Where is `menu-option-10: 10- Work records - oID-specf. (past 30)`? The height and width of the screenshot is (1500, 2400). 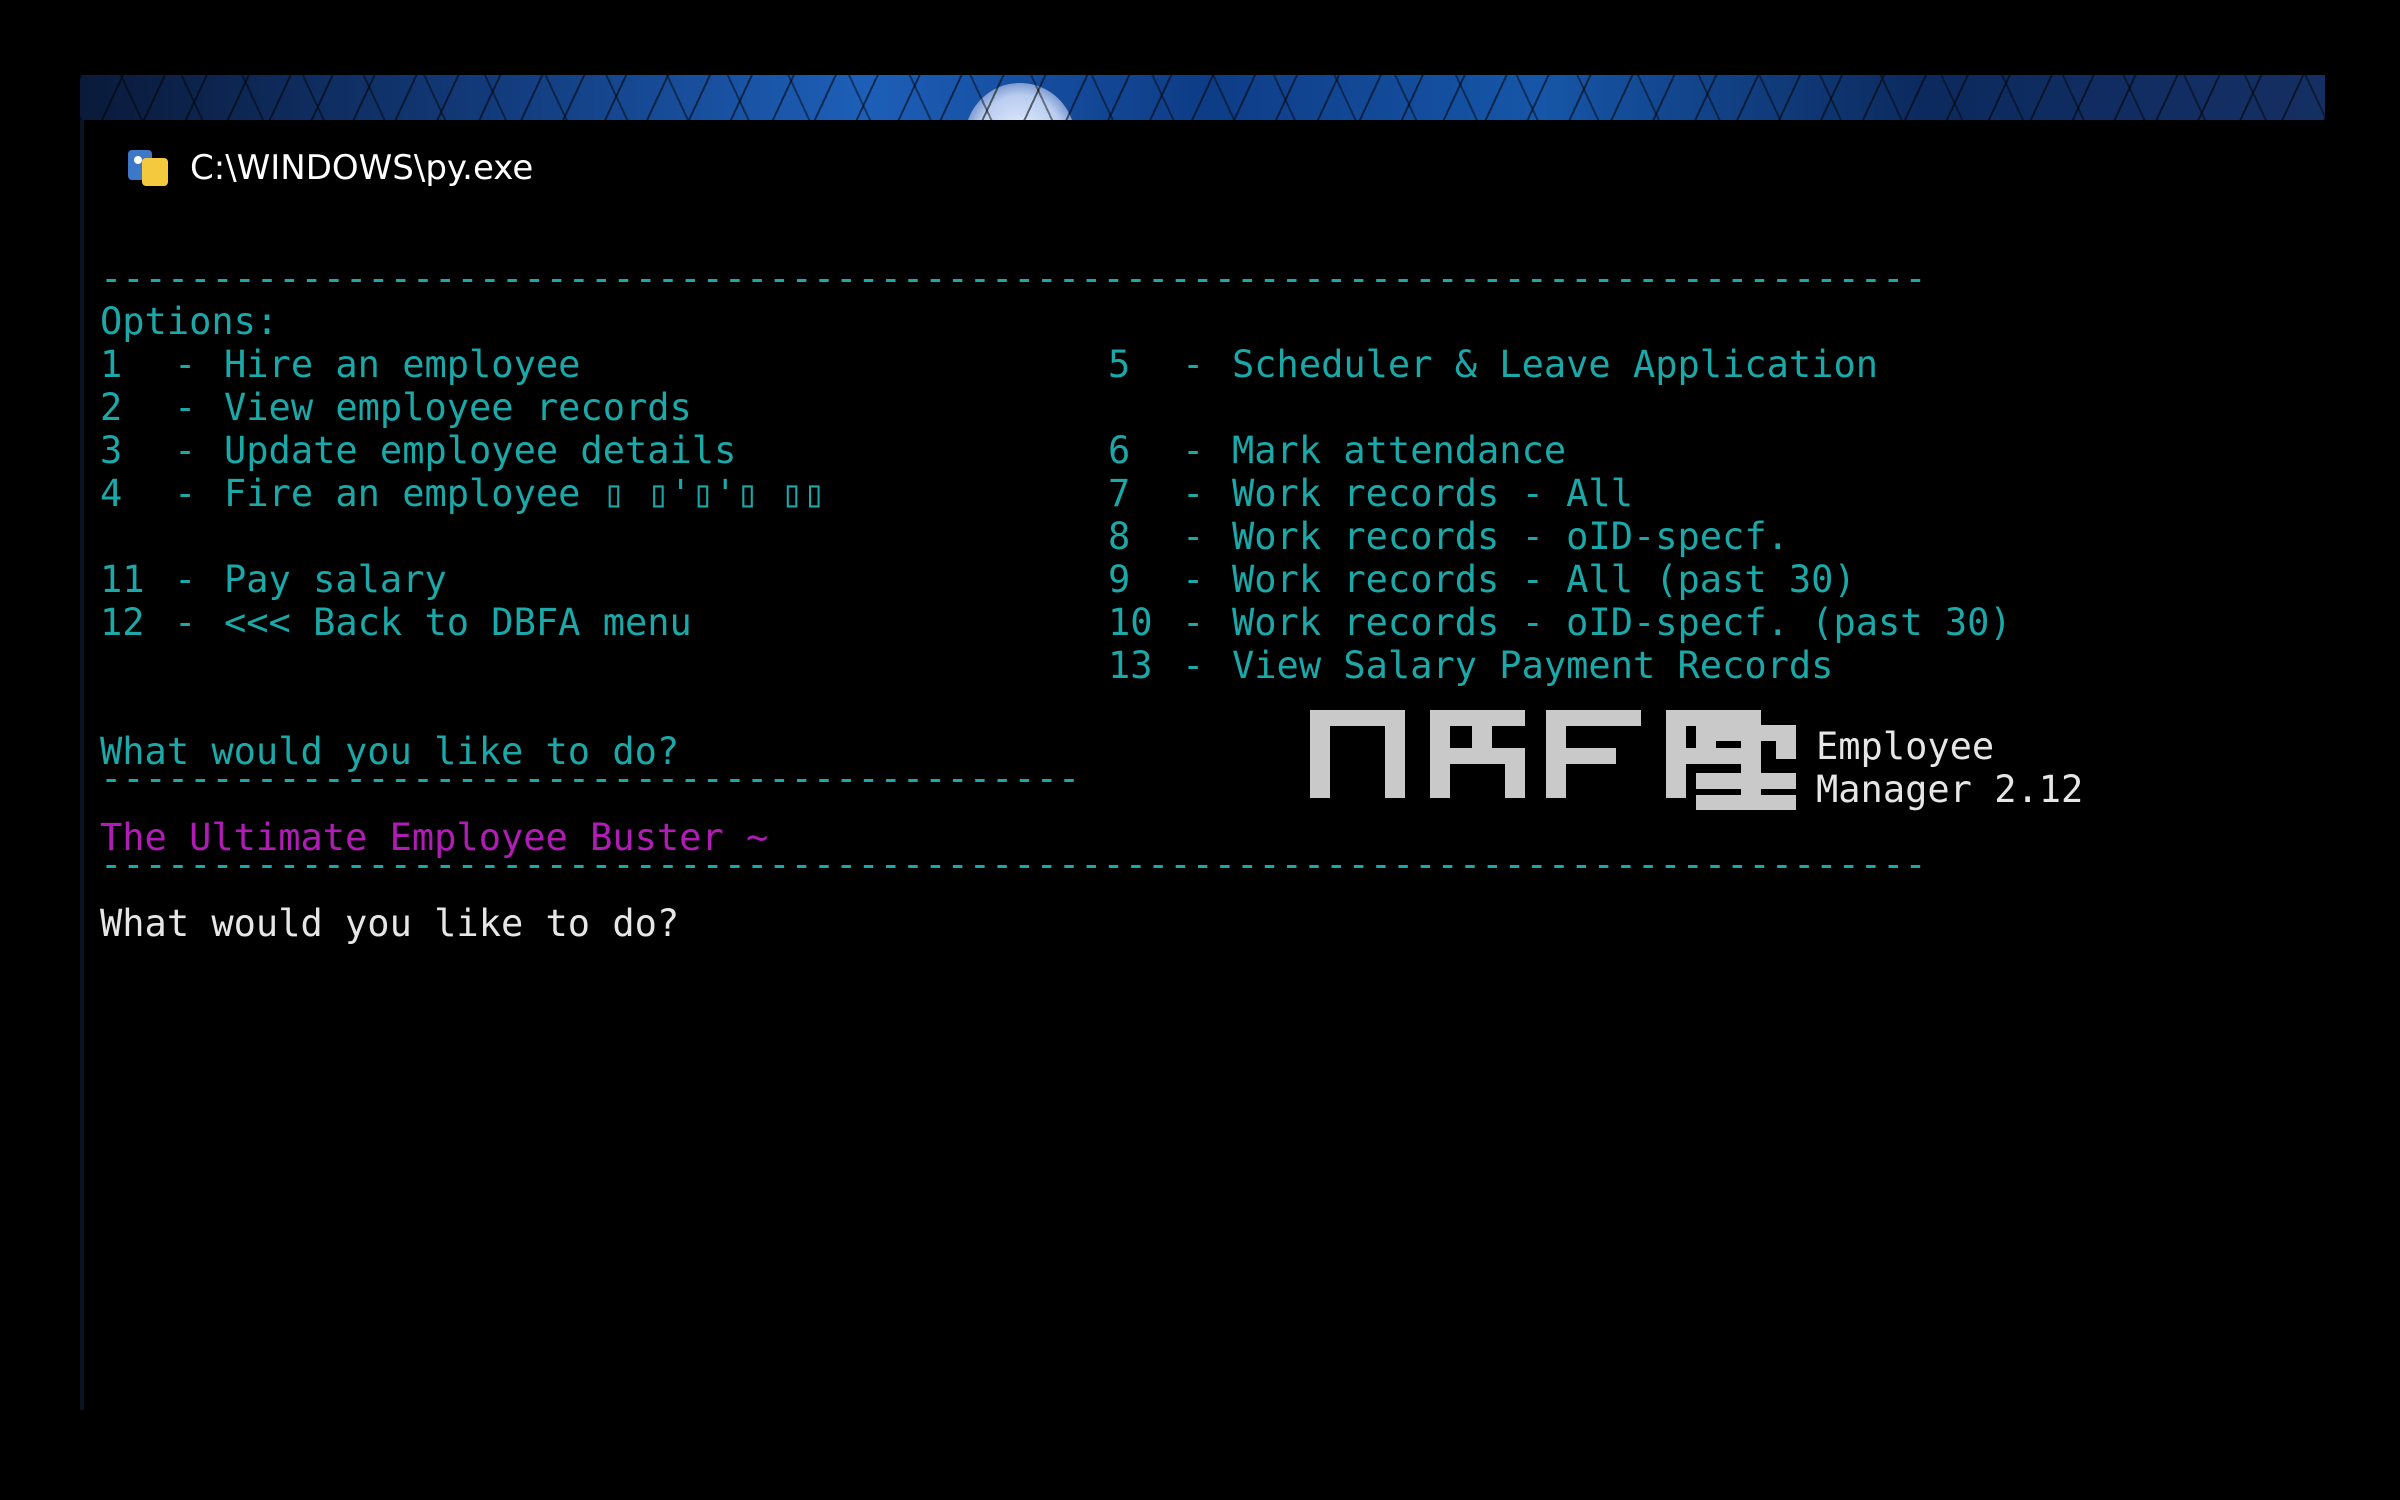
menu-option-10: 10- Work records - oID-specf. (past 30) is located at coordinates (1560, 622).